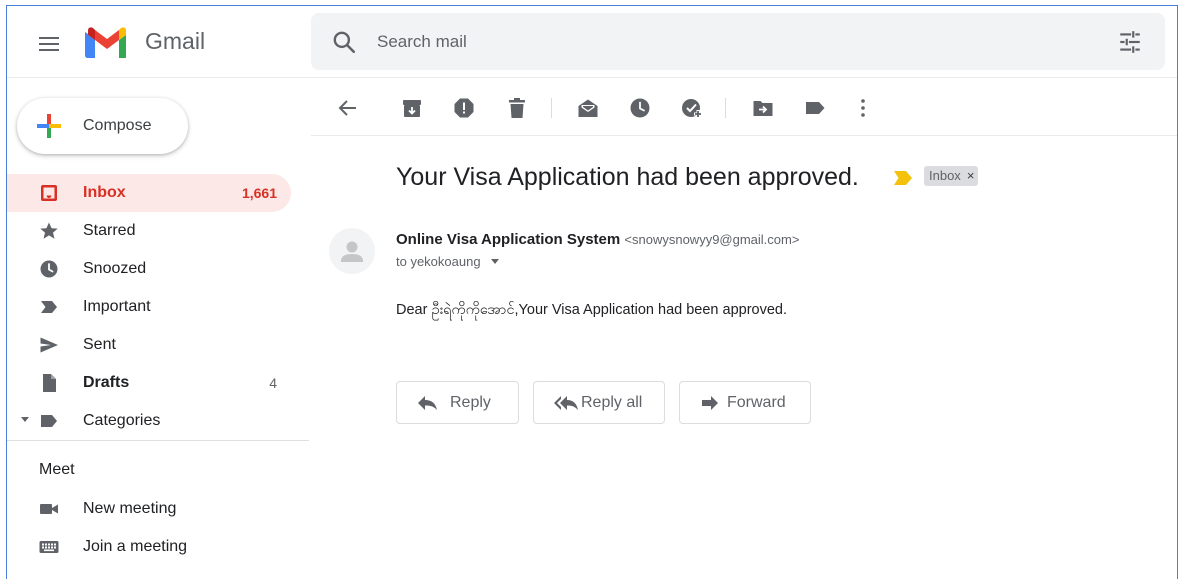 Image resolution: width=1183 pixels, height=579 pixels. I want to click on expand-arrow-icon, so click(25, 419).